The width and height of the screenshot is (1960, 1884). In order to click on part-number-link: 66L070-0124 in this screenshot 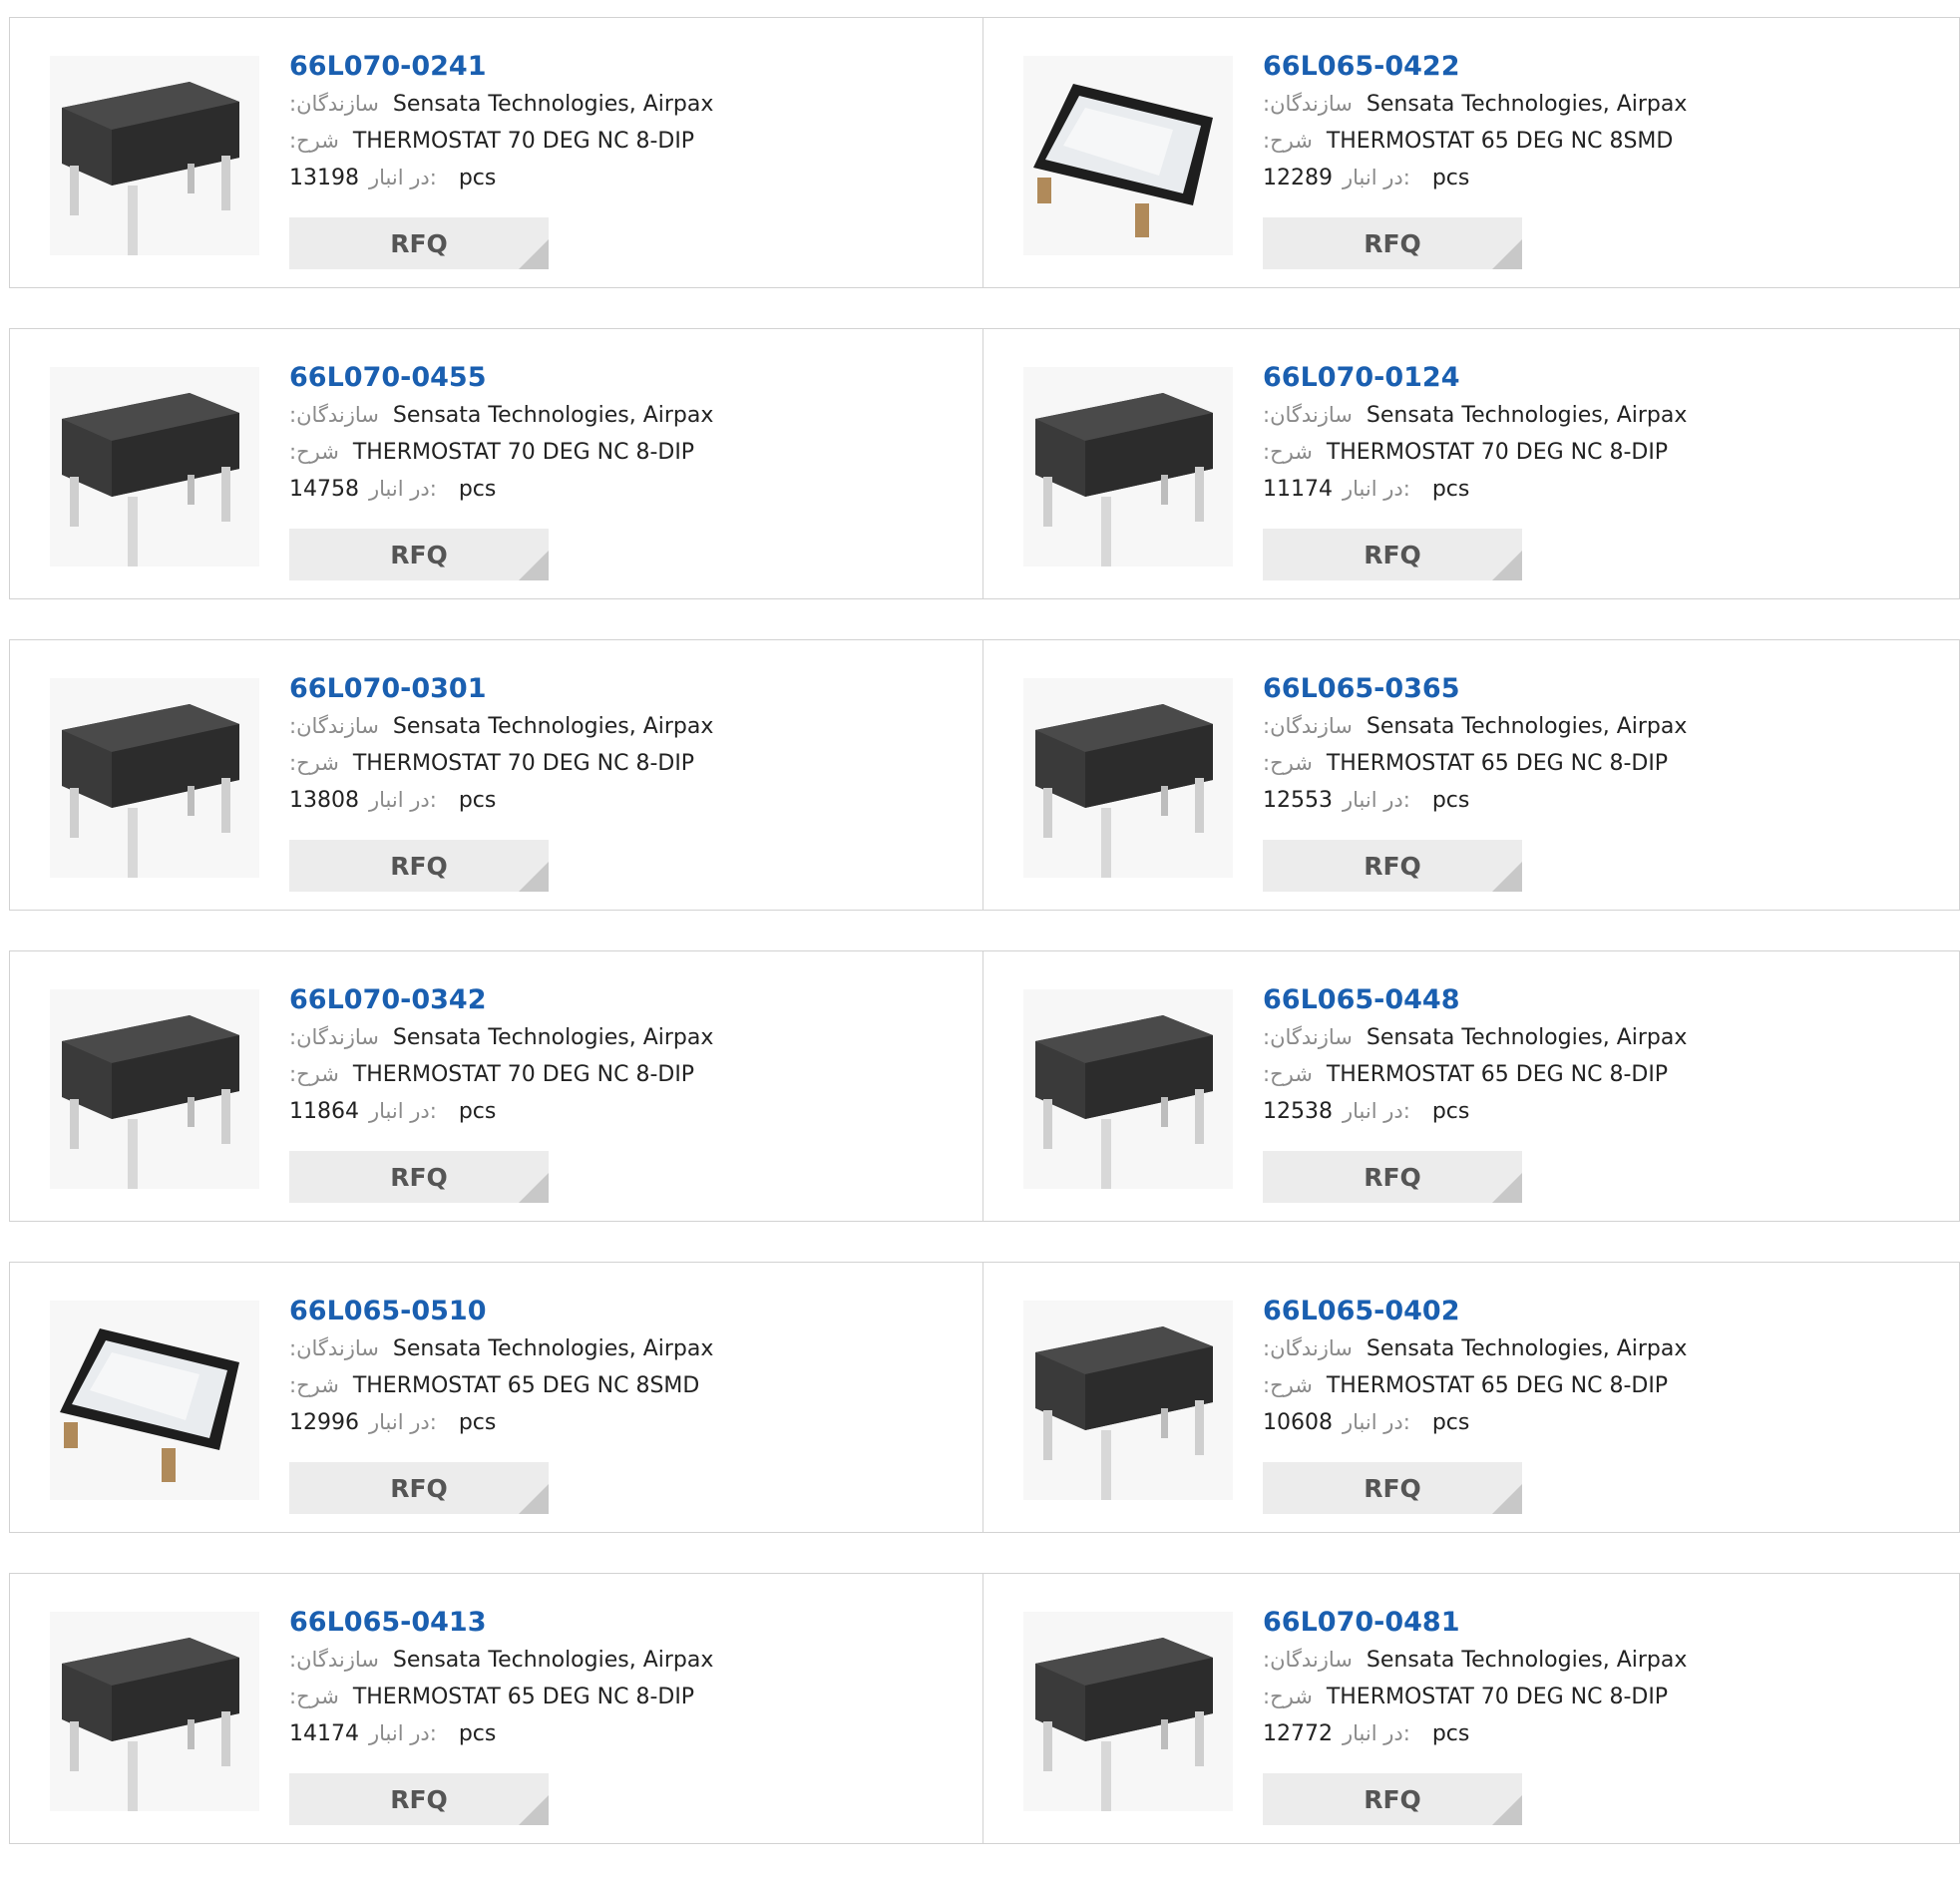, I will do `click(1475, 378)`.